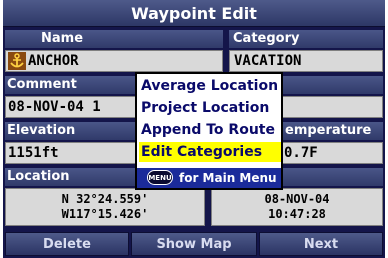 The width and height of the screenshot is (388, 258). I want to click on temperature-value: 0.7F, so click(301, 153).